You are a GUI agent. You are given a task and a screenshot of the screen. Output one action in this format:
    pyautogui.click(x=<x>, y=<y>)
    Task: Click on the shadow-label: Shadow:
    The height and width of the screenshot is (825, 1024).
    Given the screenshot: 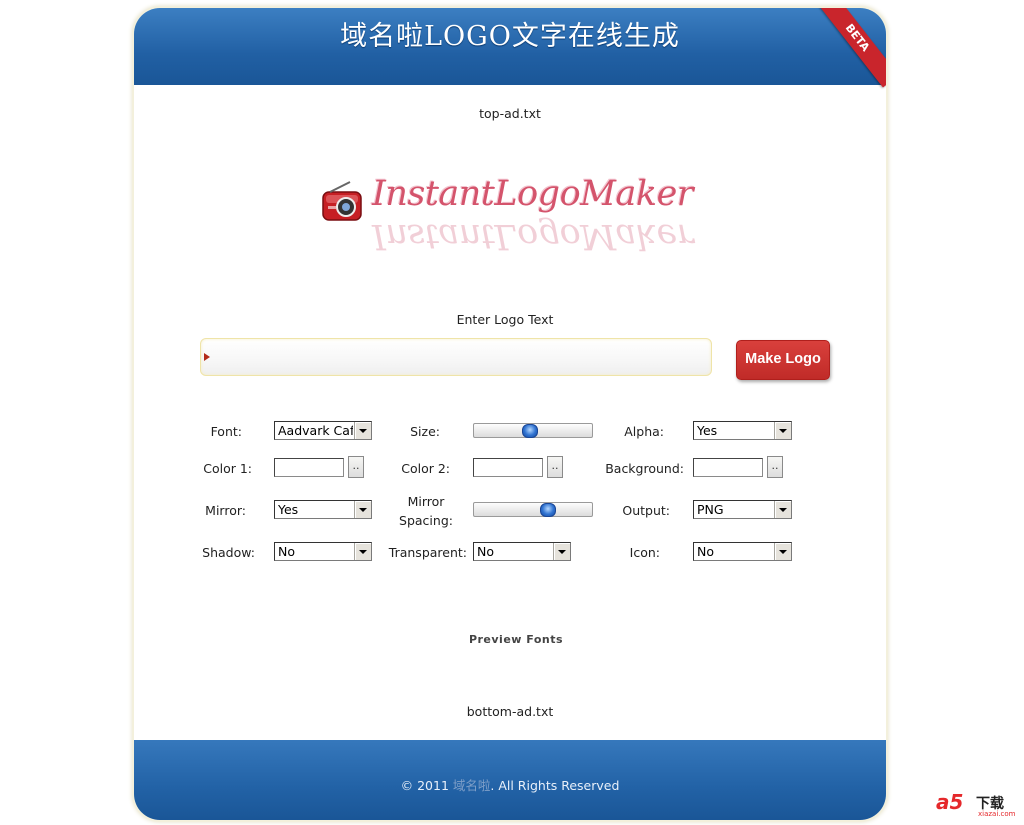 What is the action you would take?
    pyautogui.click(x=228, y=552)
    